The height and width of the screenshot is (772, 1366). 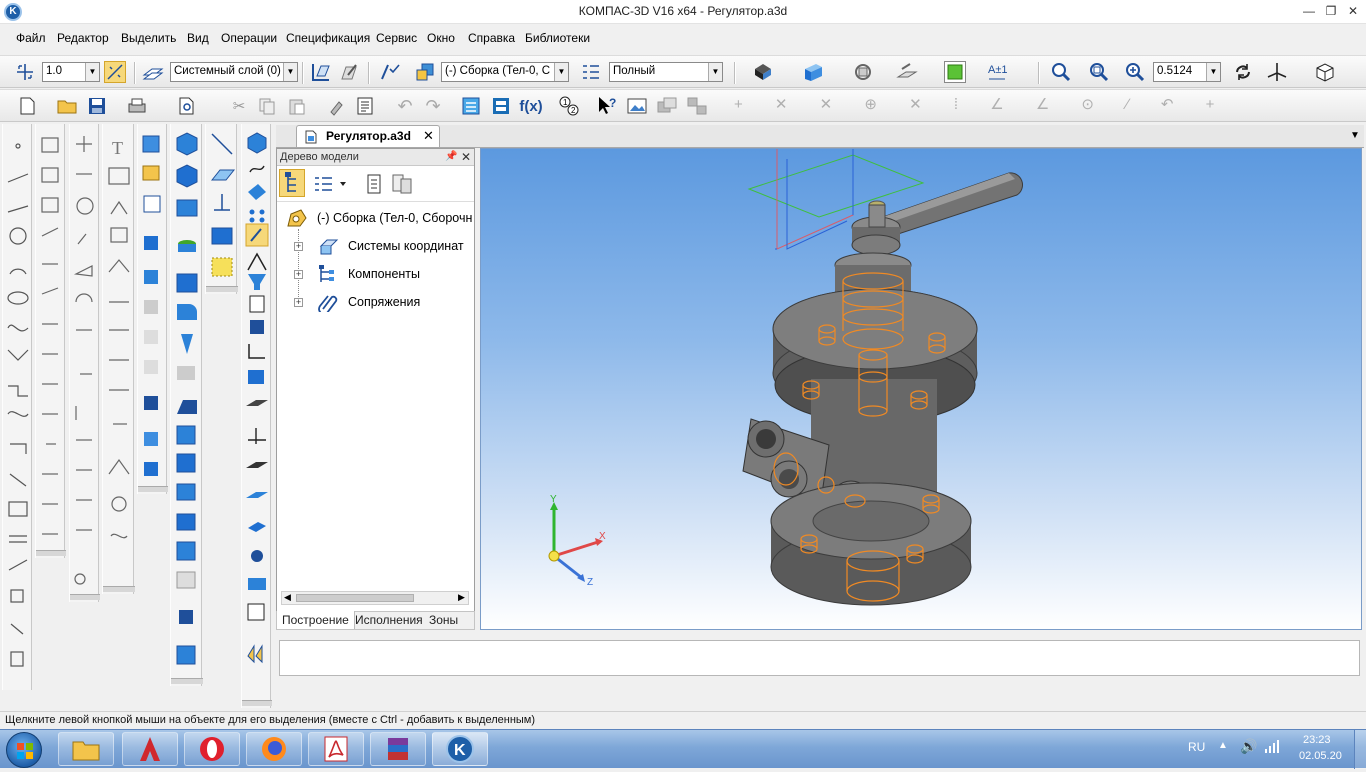 I want to click on show-desktop-button, so click(x=1360, y=749).